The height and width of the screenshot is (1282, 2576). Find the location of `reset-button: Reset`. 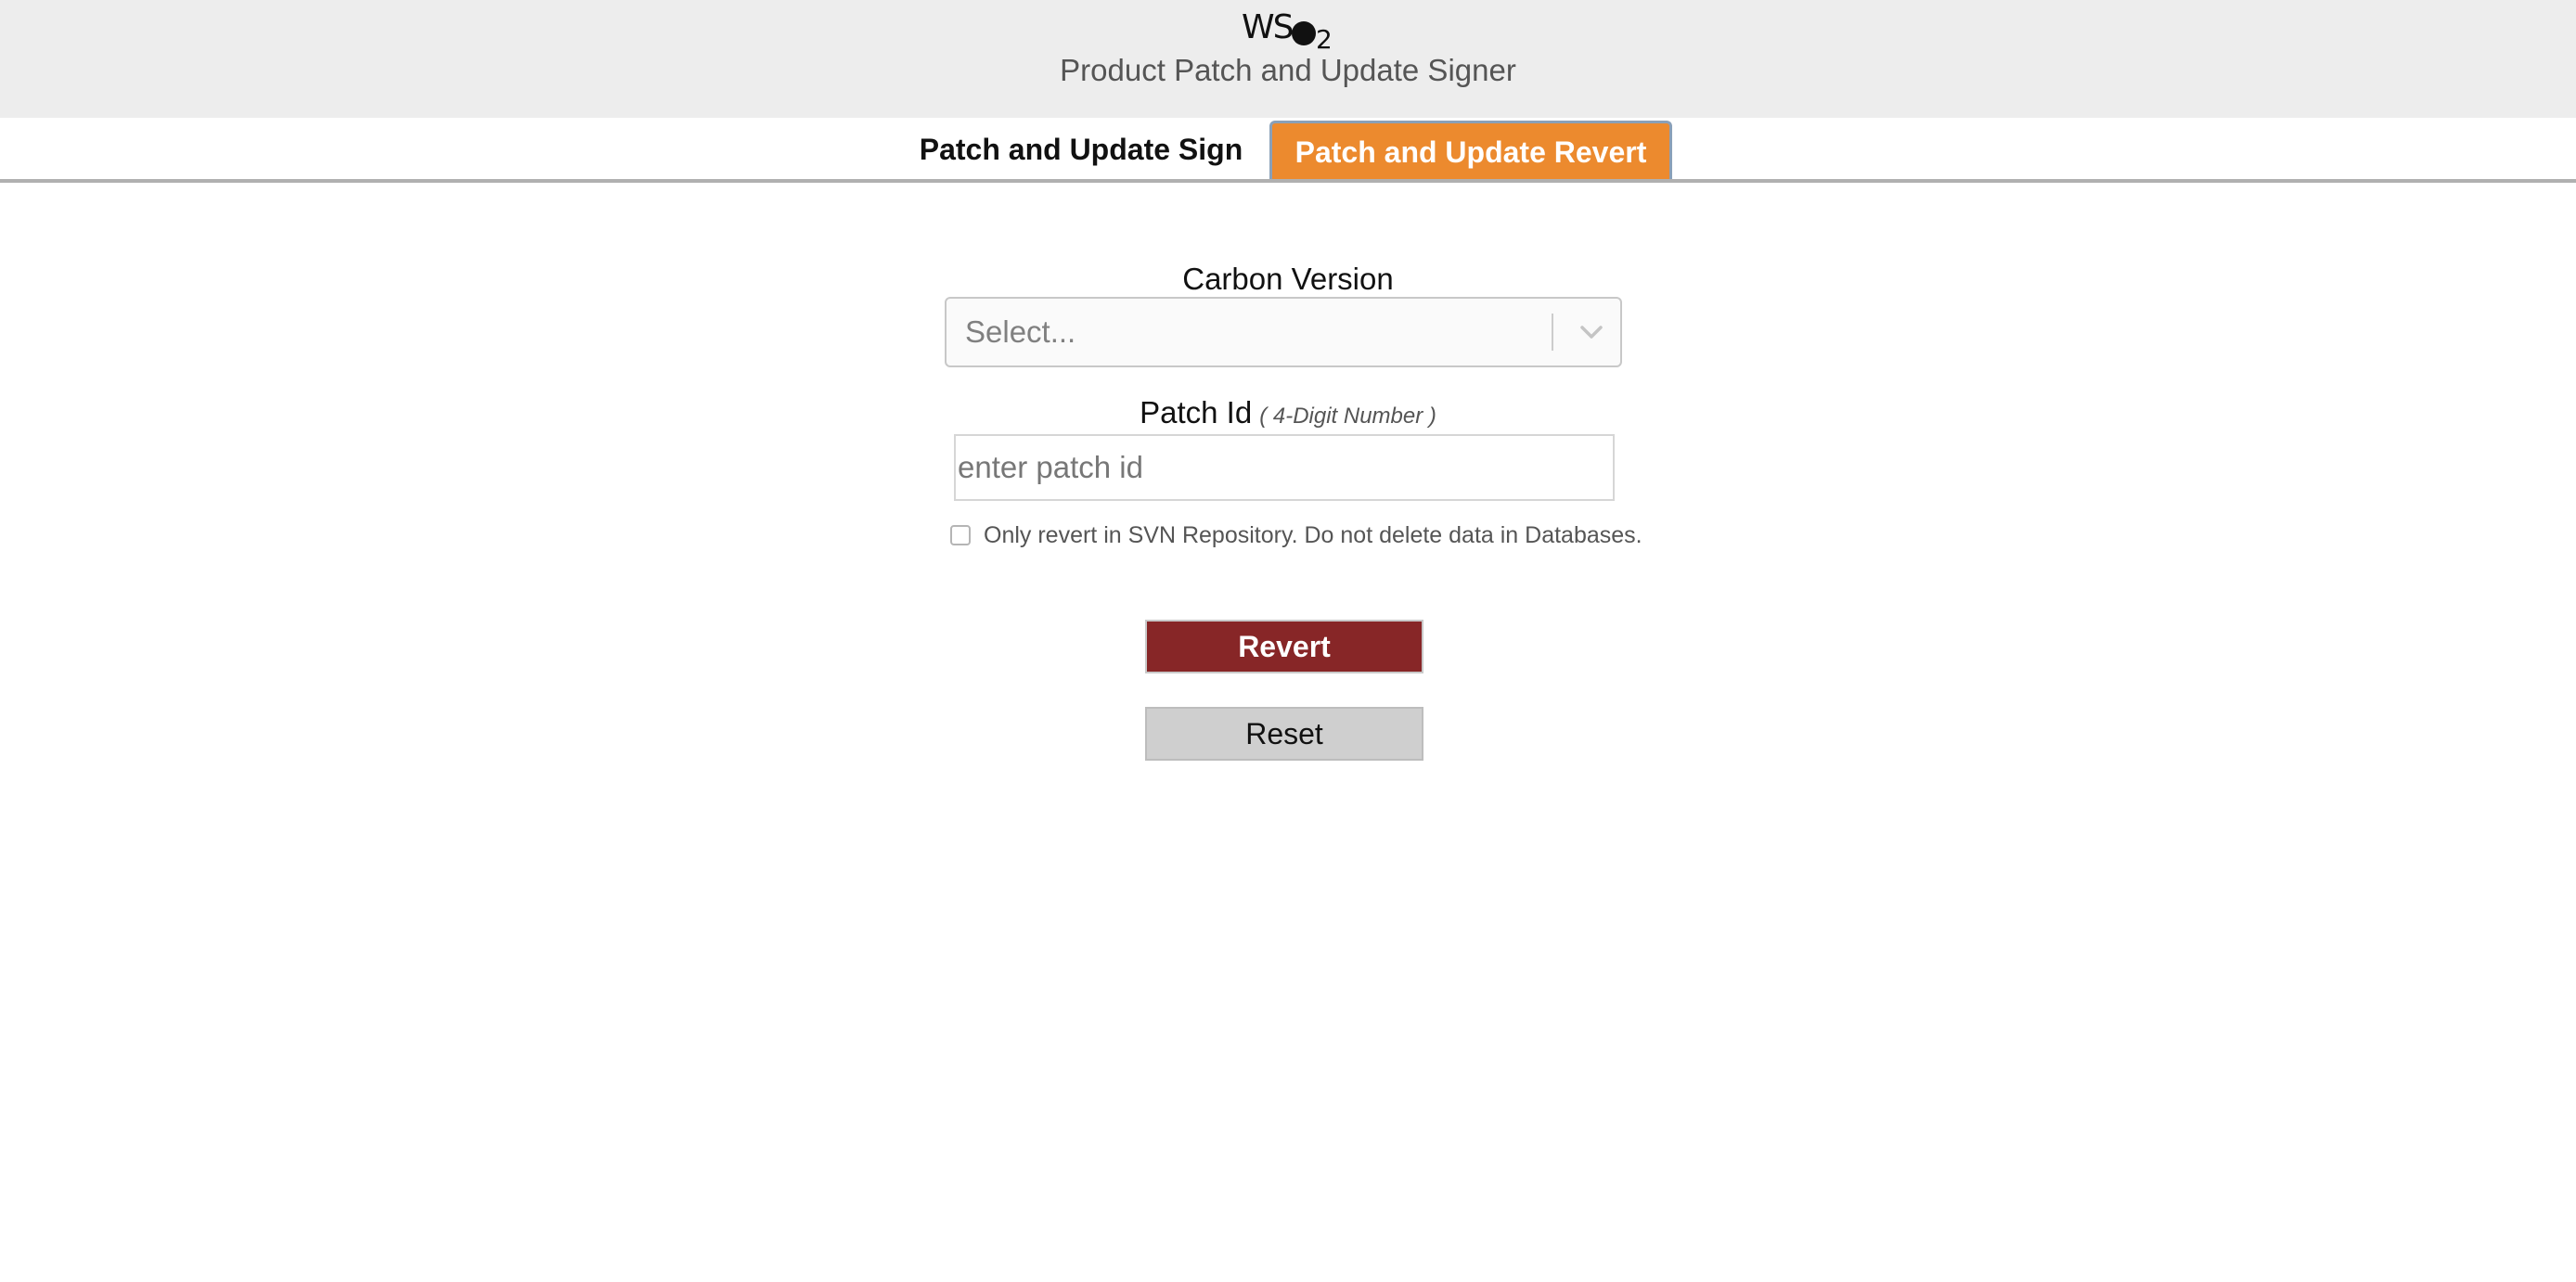

reset-button: Reset is located at coordinates (1284, 734).